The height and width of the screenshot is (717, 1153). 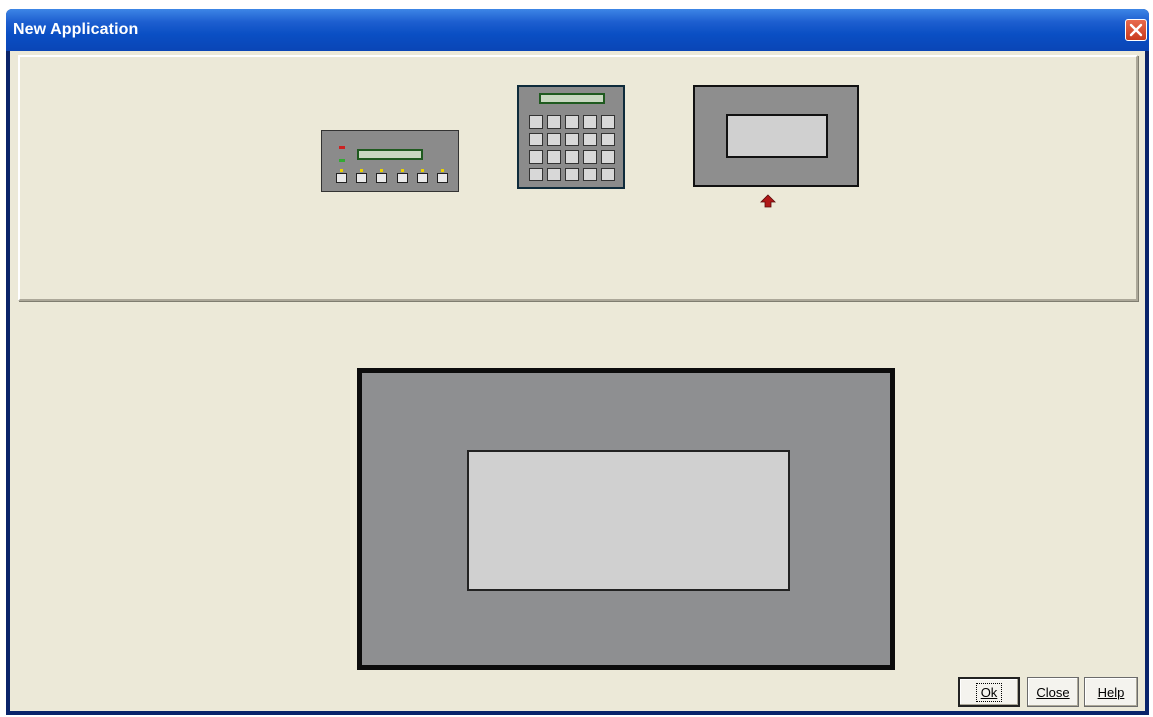 I want to click on close-x-icon, so click(x=1136, y=30).